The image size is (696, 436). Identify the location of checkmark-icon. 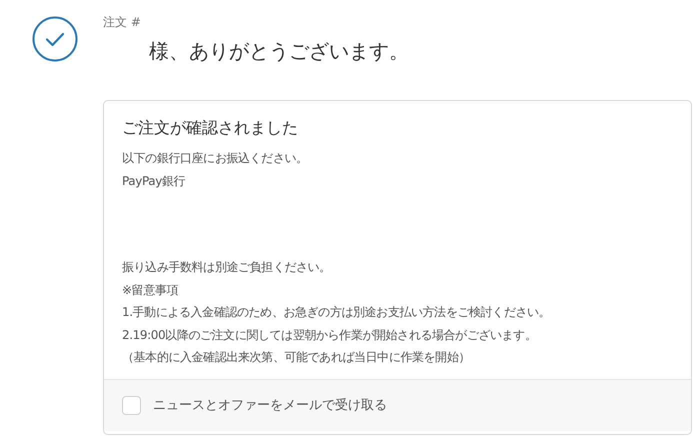
(55, 39).